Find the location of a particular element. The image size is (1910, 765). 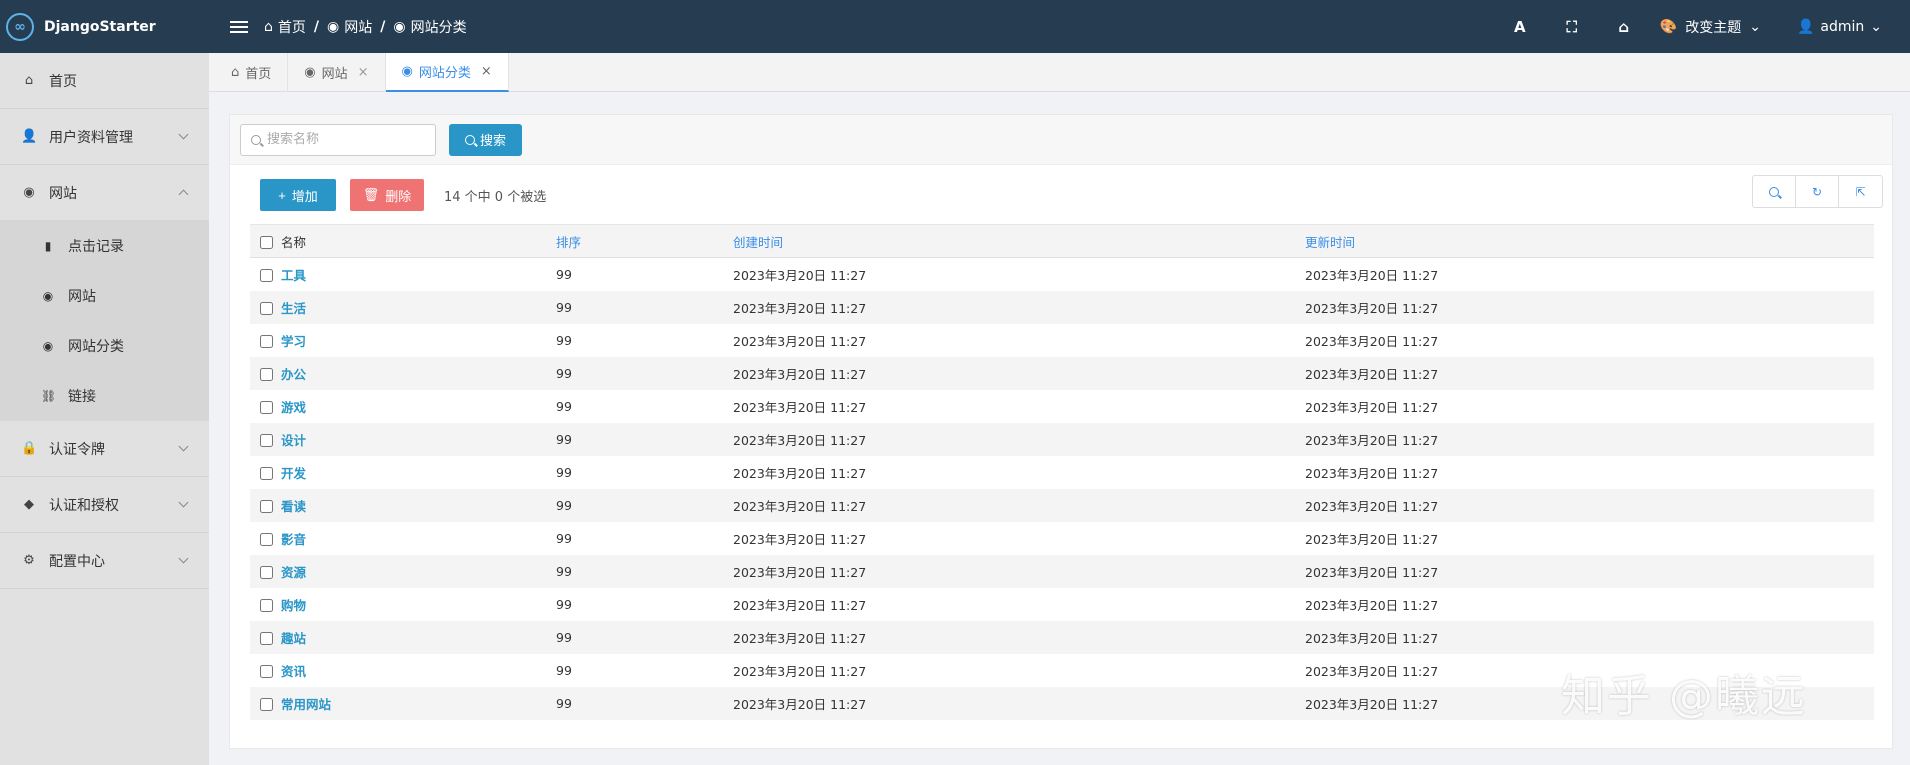

search-icon is located at coordinates (1774, 191).